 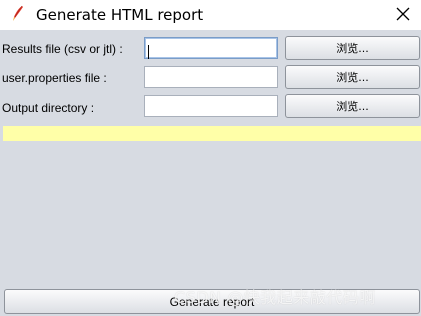 I want to click on output-directory-input, so click(x=211, y=106).